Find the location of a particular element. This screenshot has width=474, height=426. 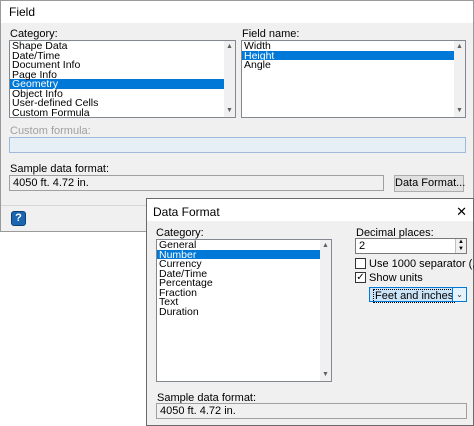

separator-label: Use 1000 separator (,) is located at coordinates (421, 264).